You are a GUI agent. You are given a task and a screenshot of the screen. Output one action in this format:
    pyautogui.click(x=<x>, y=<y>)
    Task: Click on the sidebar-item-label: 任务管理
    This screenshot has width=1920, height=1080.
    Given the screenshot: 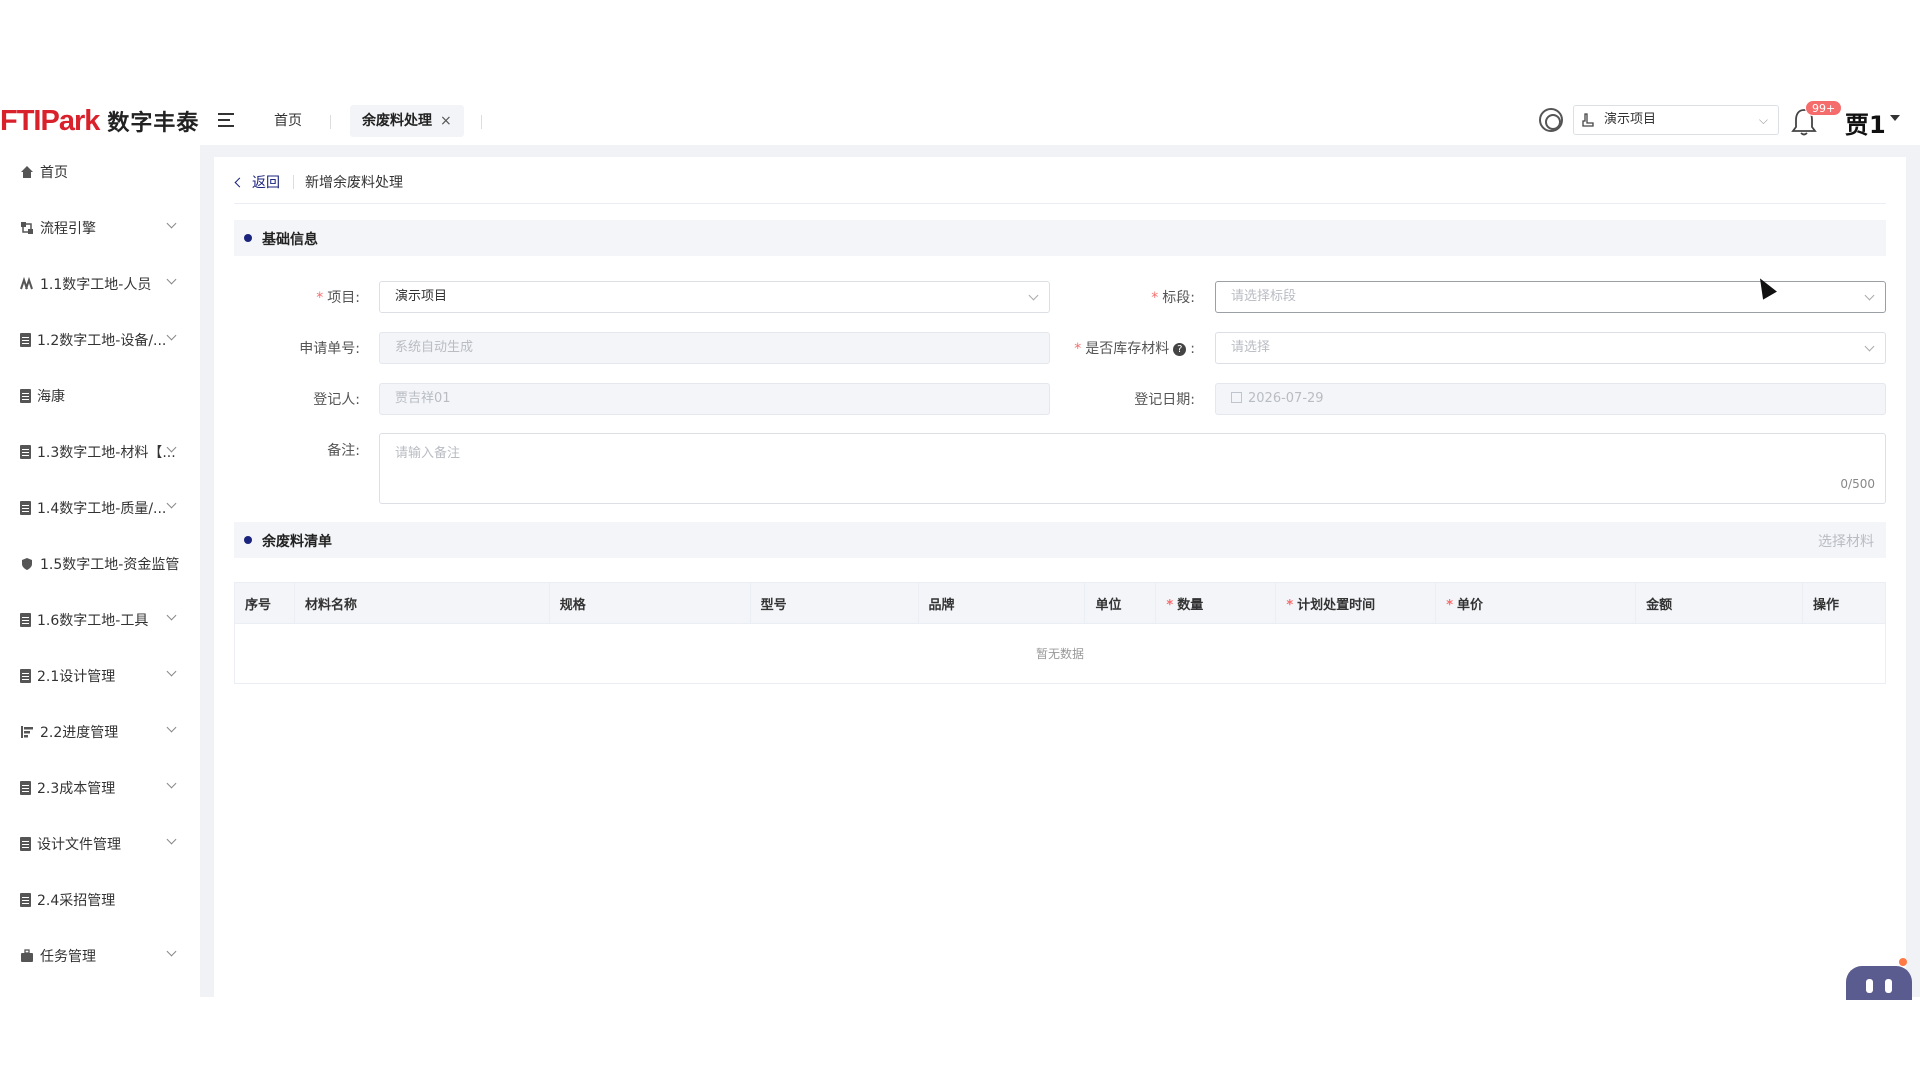 What is the action you would take?
    pyautogui.click(x=68, y=957)
    